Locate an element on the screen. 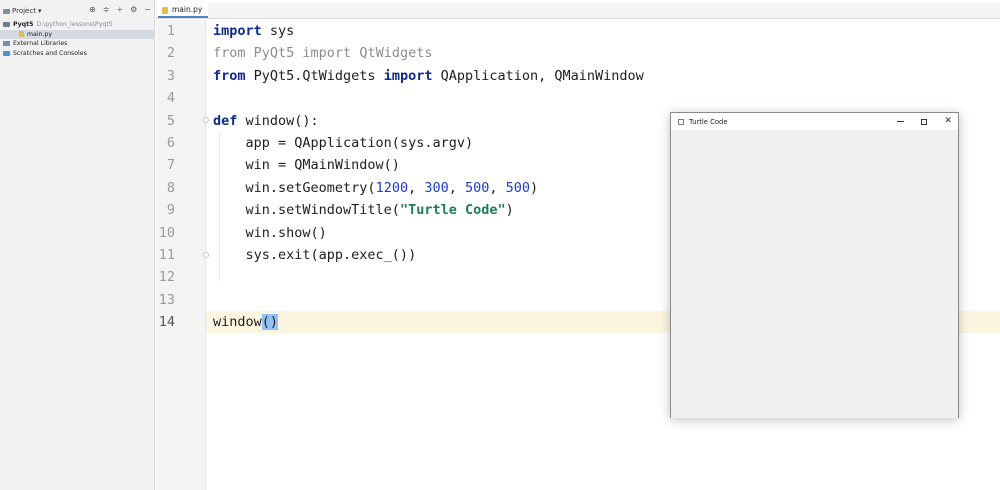 This screenshot has width=1000, height=490. window-controls: ✕ is located at coordinates (924, 121).